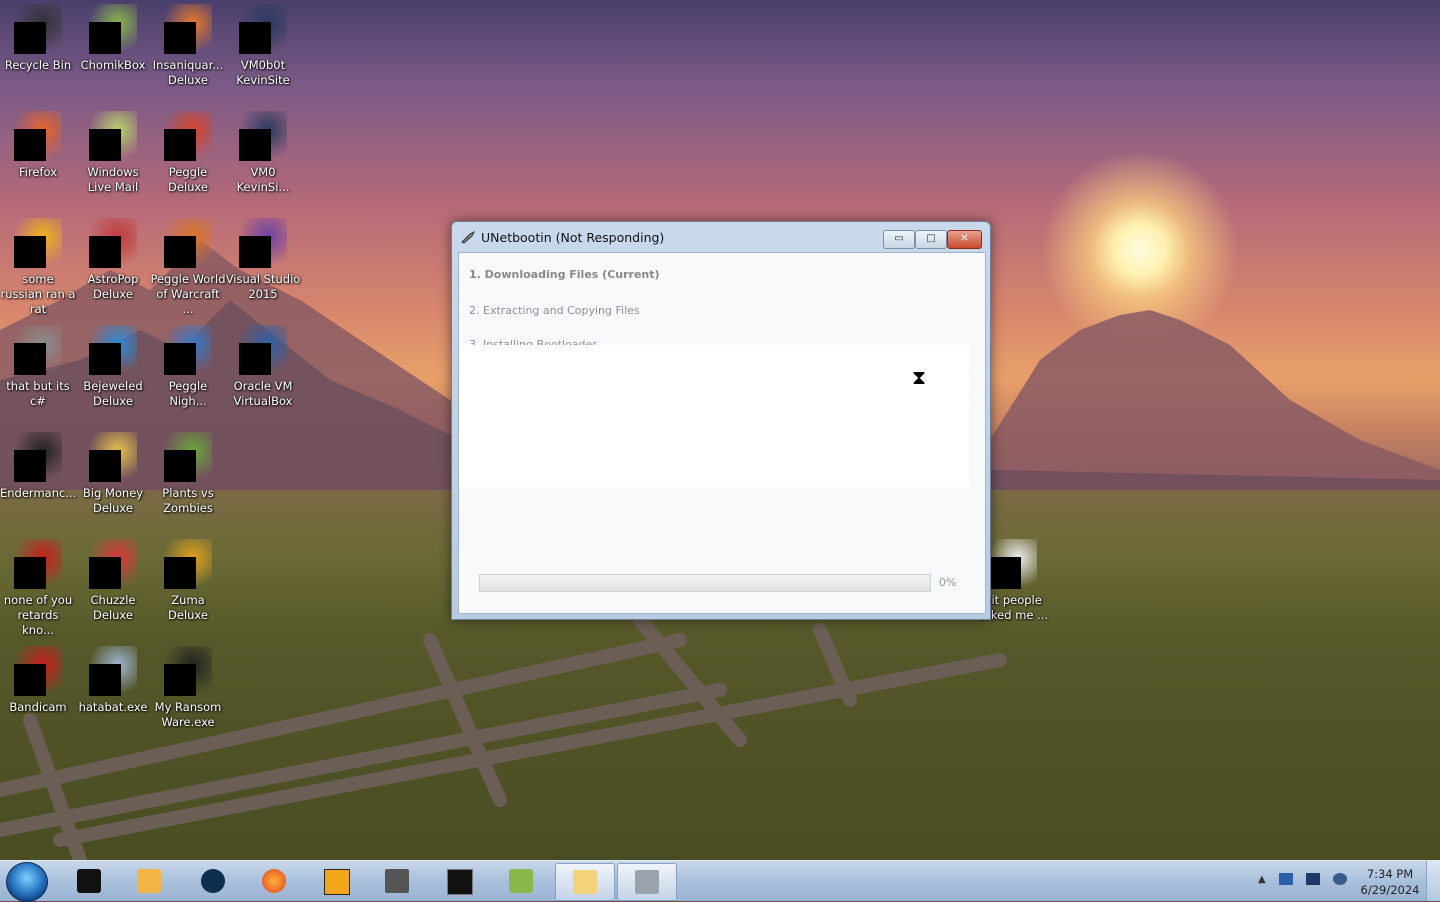 The image size is (1440, 902). I want to click on peggle-icon, so click(188, 136).